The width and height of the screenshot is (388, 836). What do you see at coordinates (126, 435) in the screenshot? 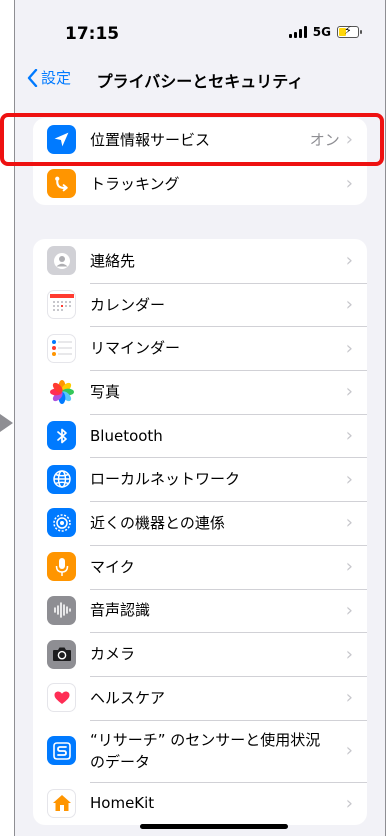
I see `row-label: Bluetooth` at bounding box center [126, 435].